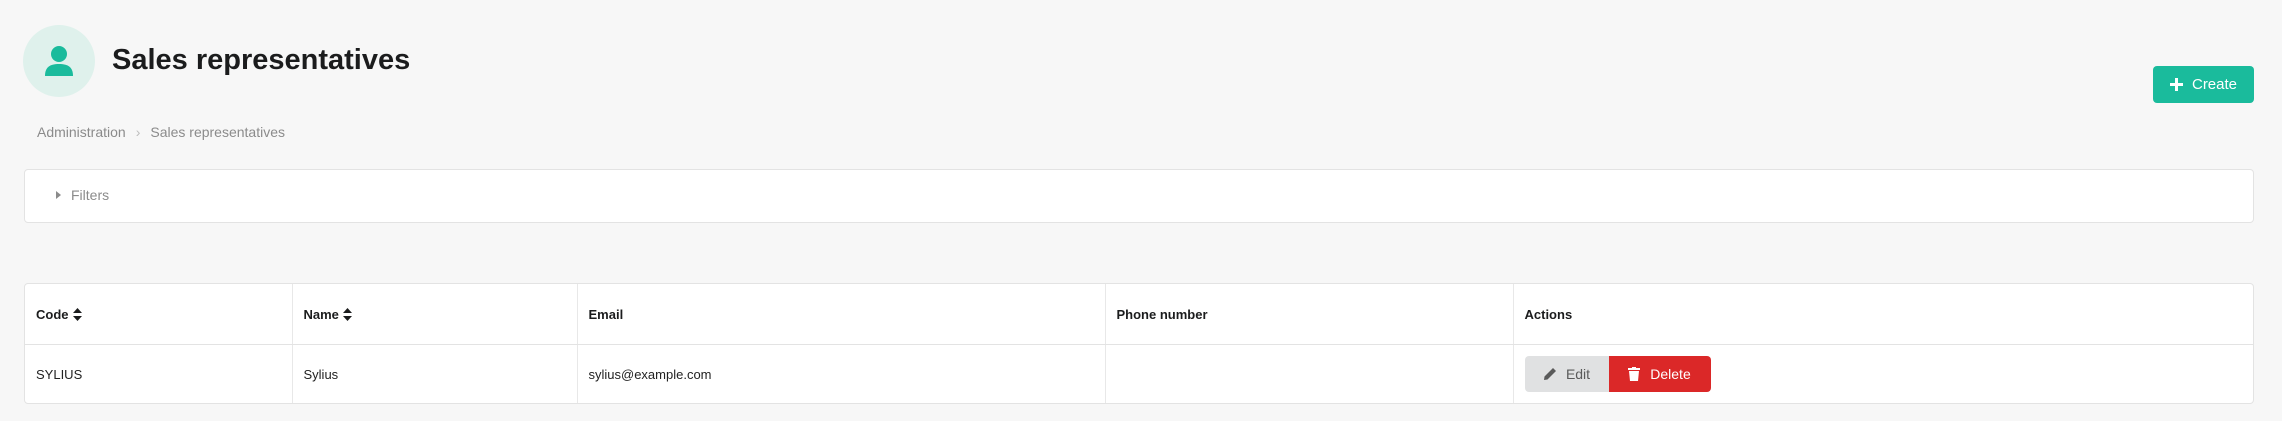 This screenshot has width=2282, height=421. Describe the element at coordinates (261, 60) in the screenshot. I see `page-title: Sales representatives` at that location.